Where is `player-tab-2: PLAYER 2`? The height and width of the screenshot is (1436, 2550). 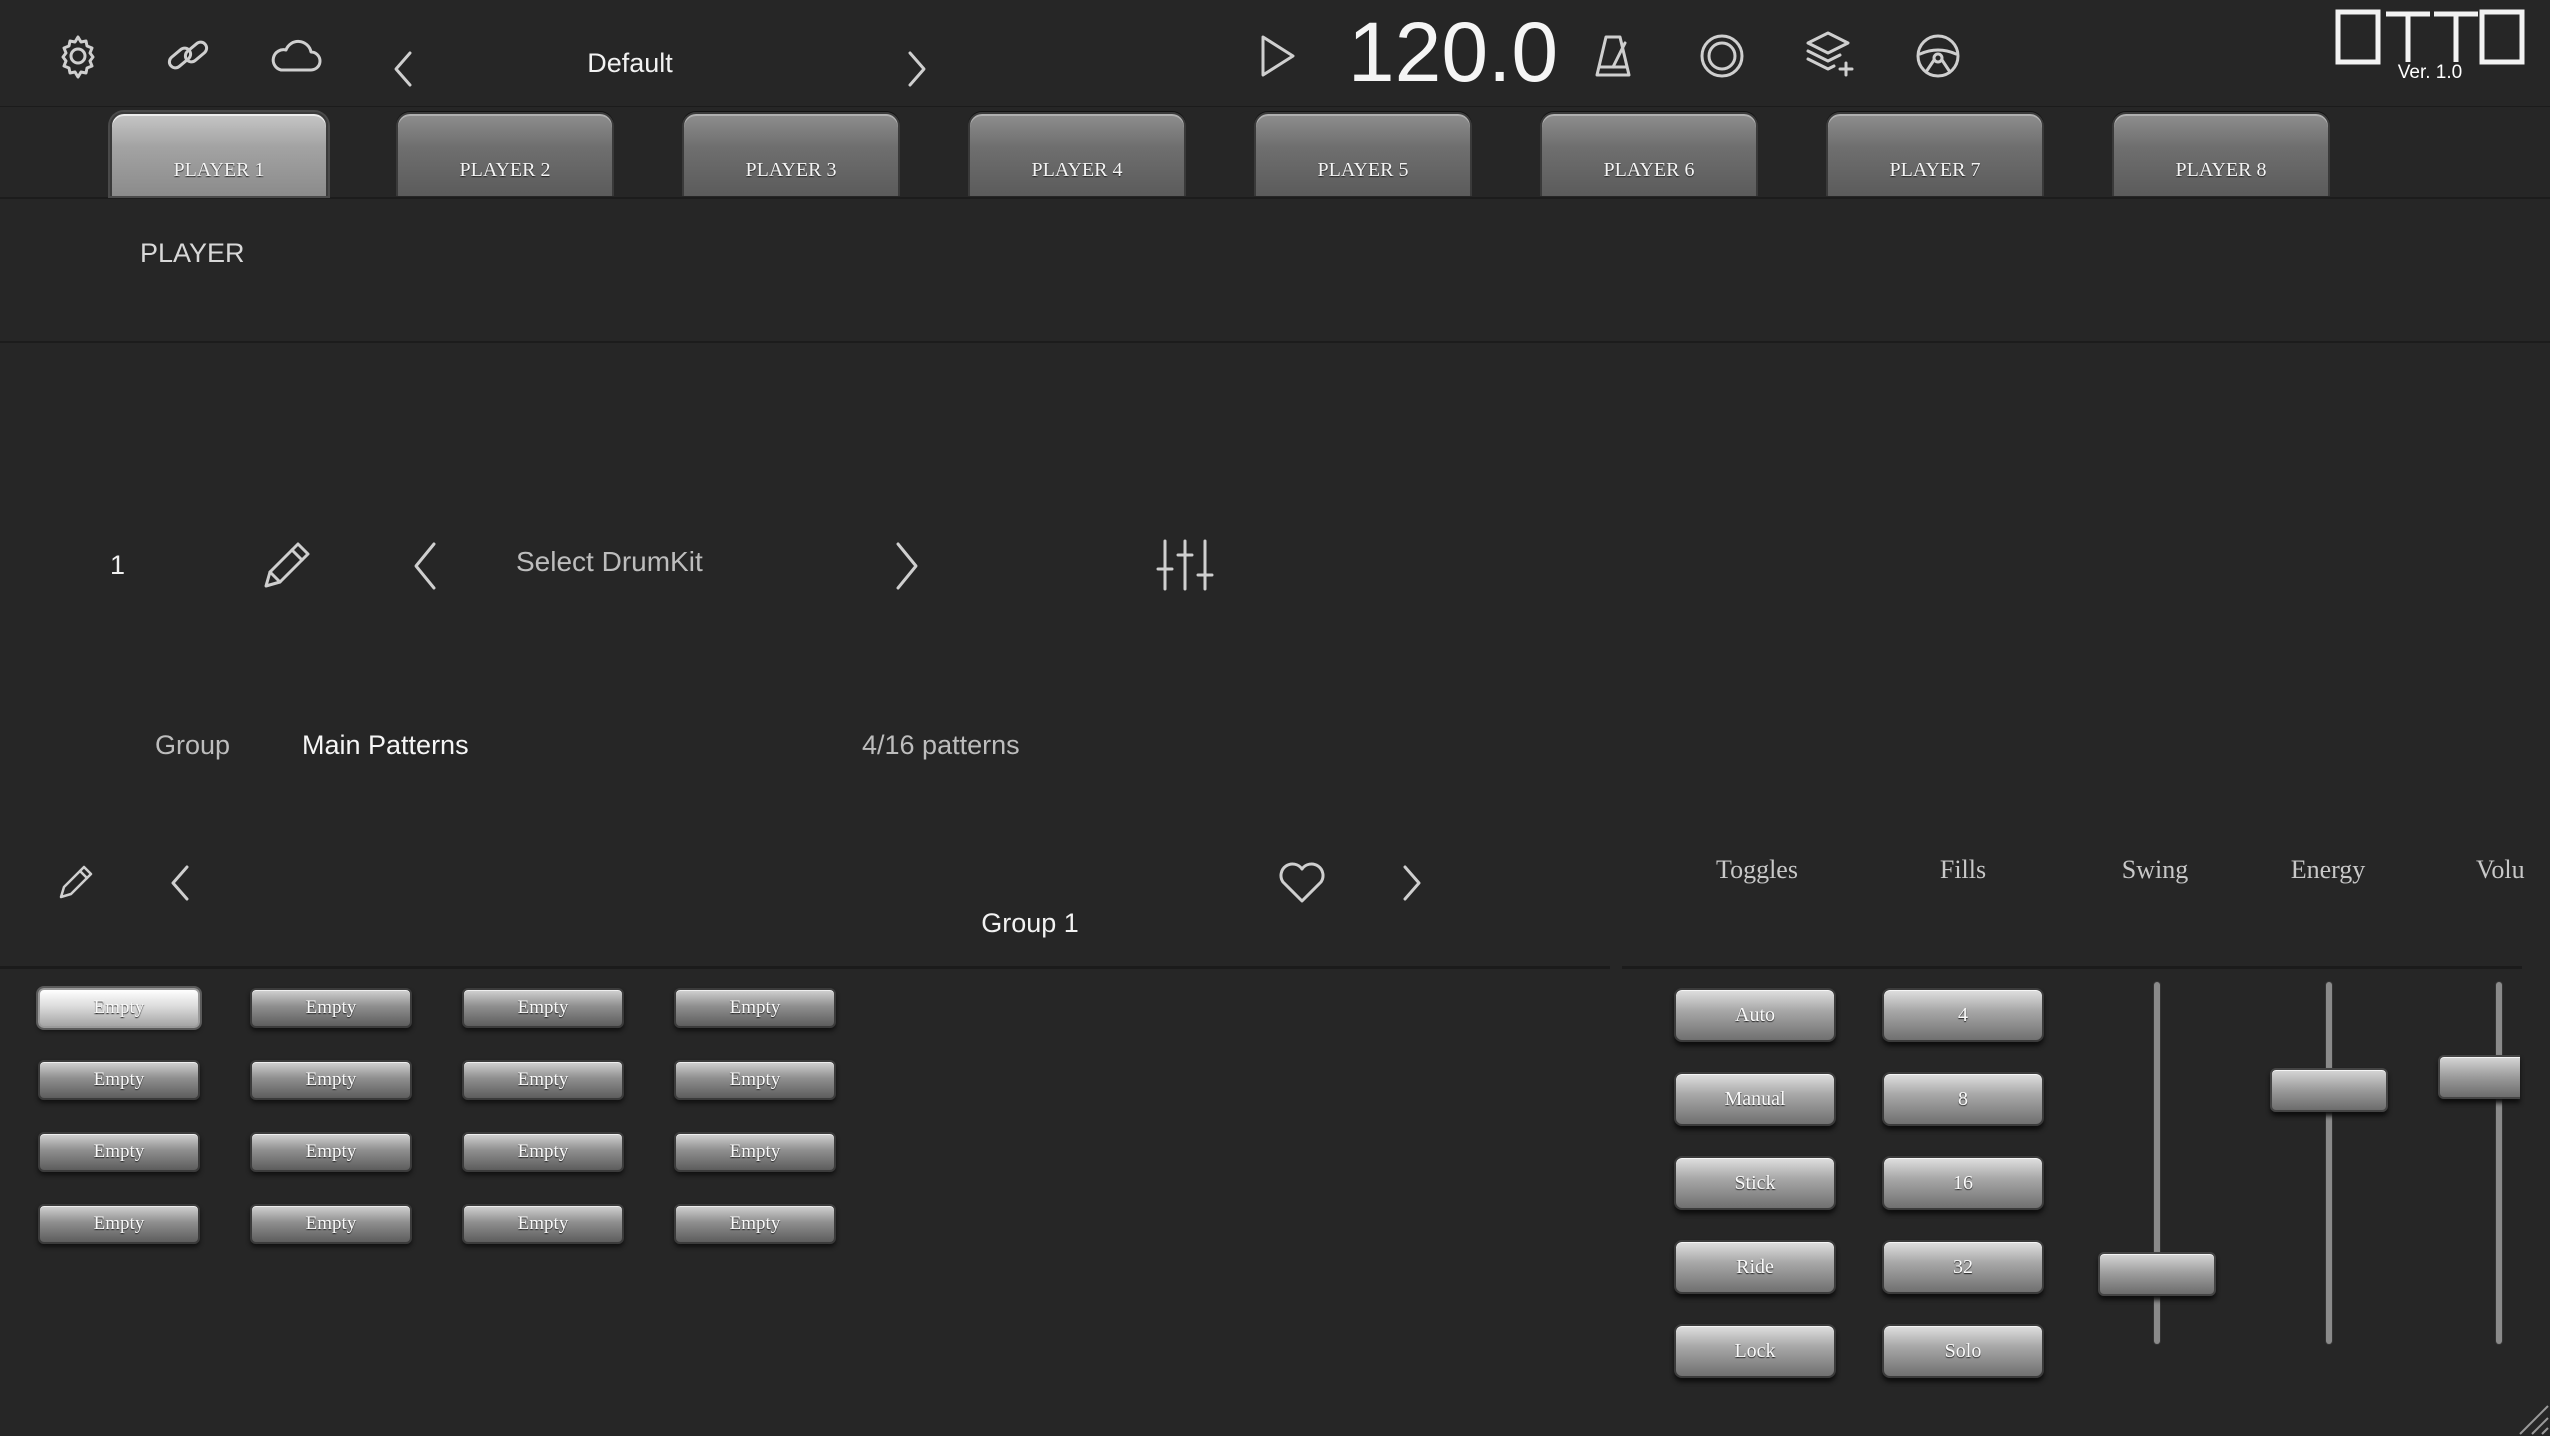
player-tab-2: PLAYER 2 is located at coordinates (505, 154).